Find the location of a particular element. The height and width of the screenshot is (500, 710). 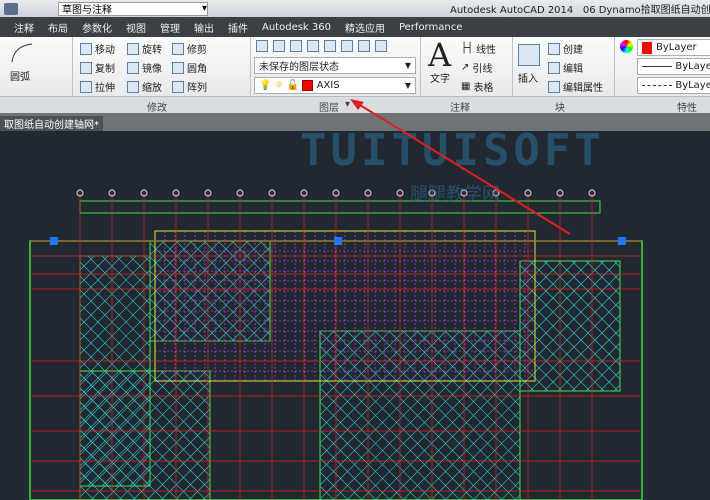

watermark-cn: 腿腿教学网 is located at coordinates (455, 194).